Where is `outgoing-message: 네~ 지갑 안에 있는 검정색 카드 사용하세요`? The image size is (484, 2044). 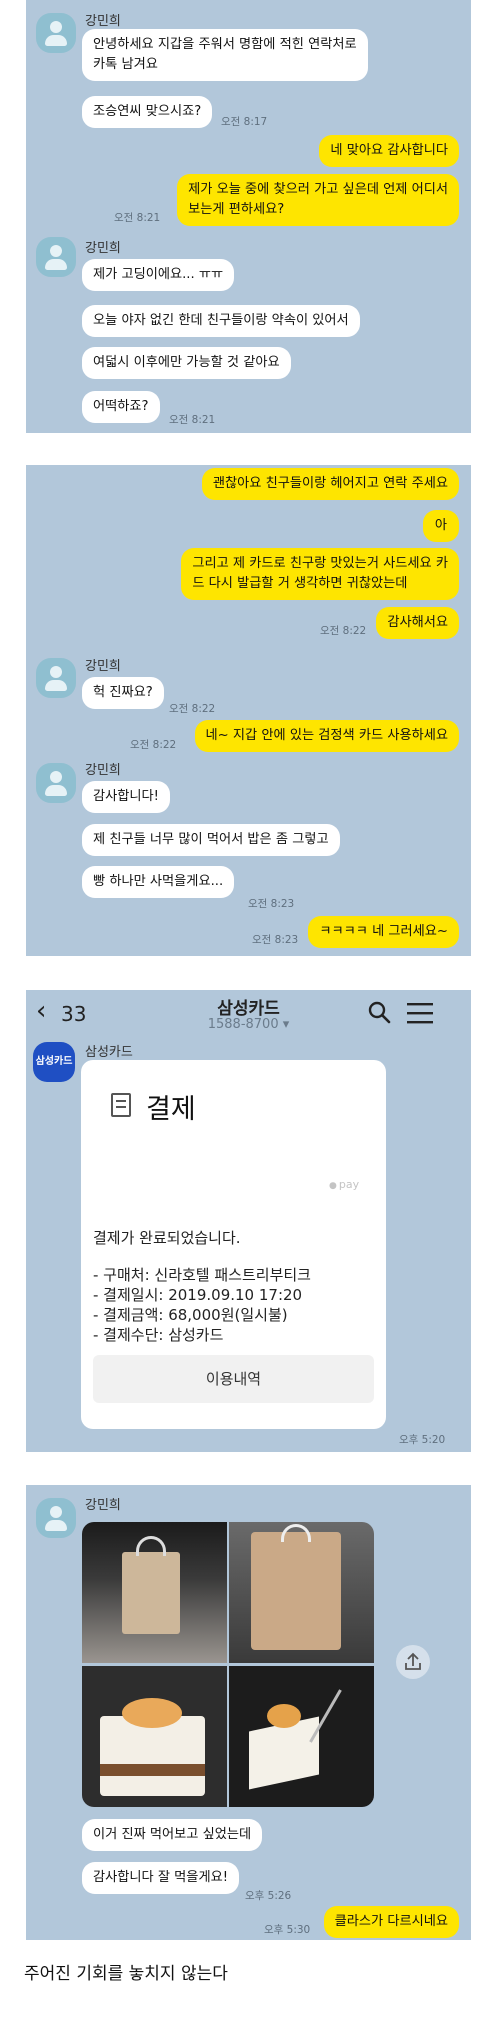 outgoing-message: 네~ 지갑 안에 있는 검정색 카드 사용하세요 is located at coordinates (326, 736).